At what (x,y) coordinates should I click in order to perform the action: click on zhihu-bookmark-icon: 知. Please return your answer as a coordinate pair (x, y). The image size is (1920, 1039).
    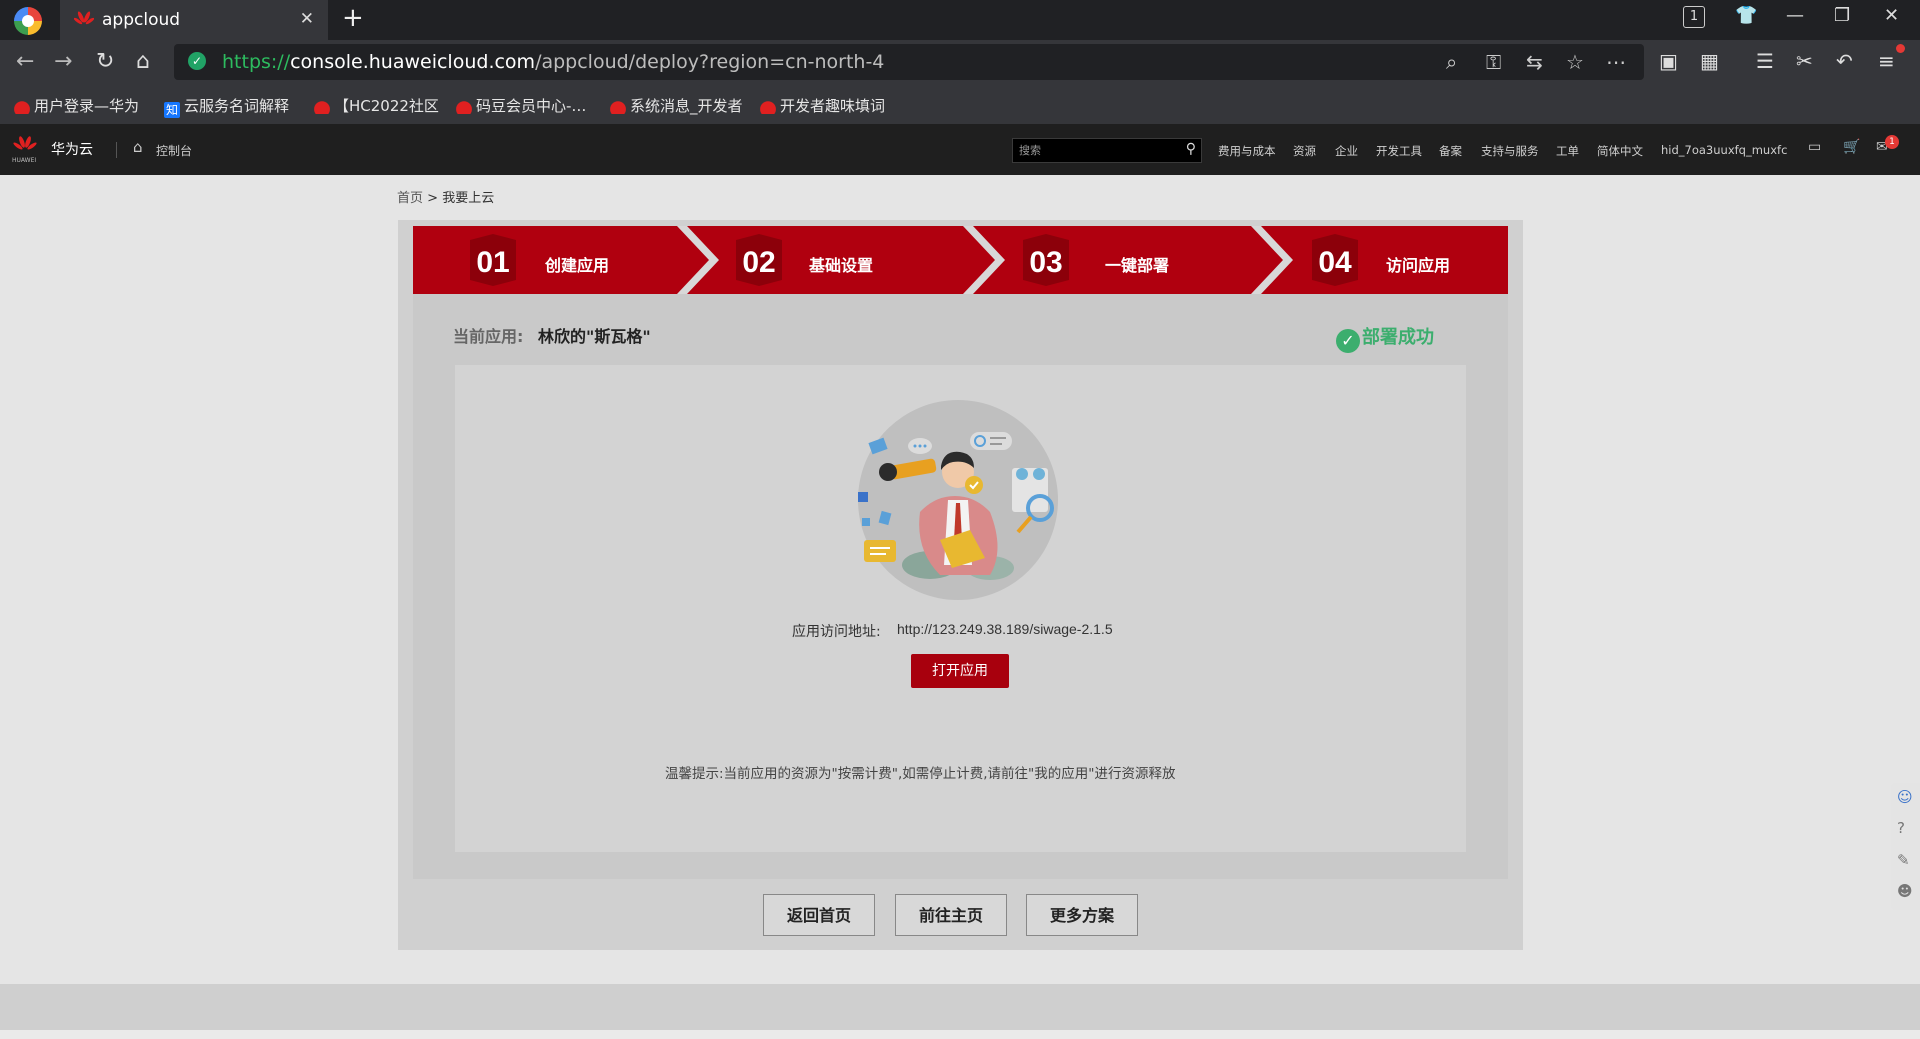
    Looking at the image, I should click on (172, 110).